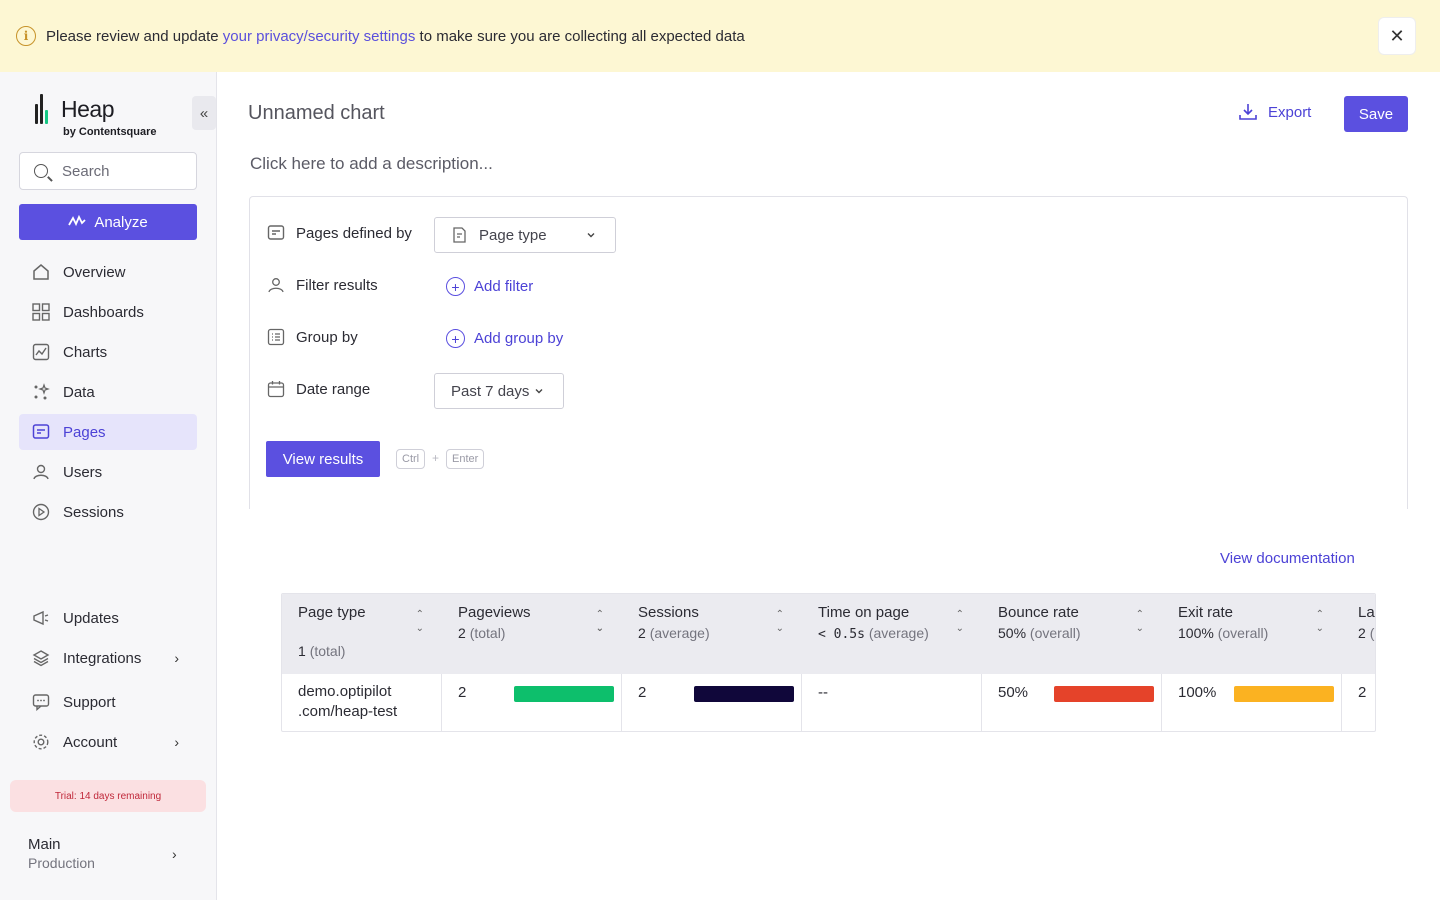 This screenshot has width=1440, height=900. Describe the element at coordinates (91, 618) in the screenshot. I see `sidebar-item-label: Updates` at that location.